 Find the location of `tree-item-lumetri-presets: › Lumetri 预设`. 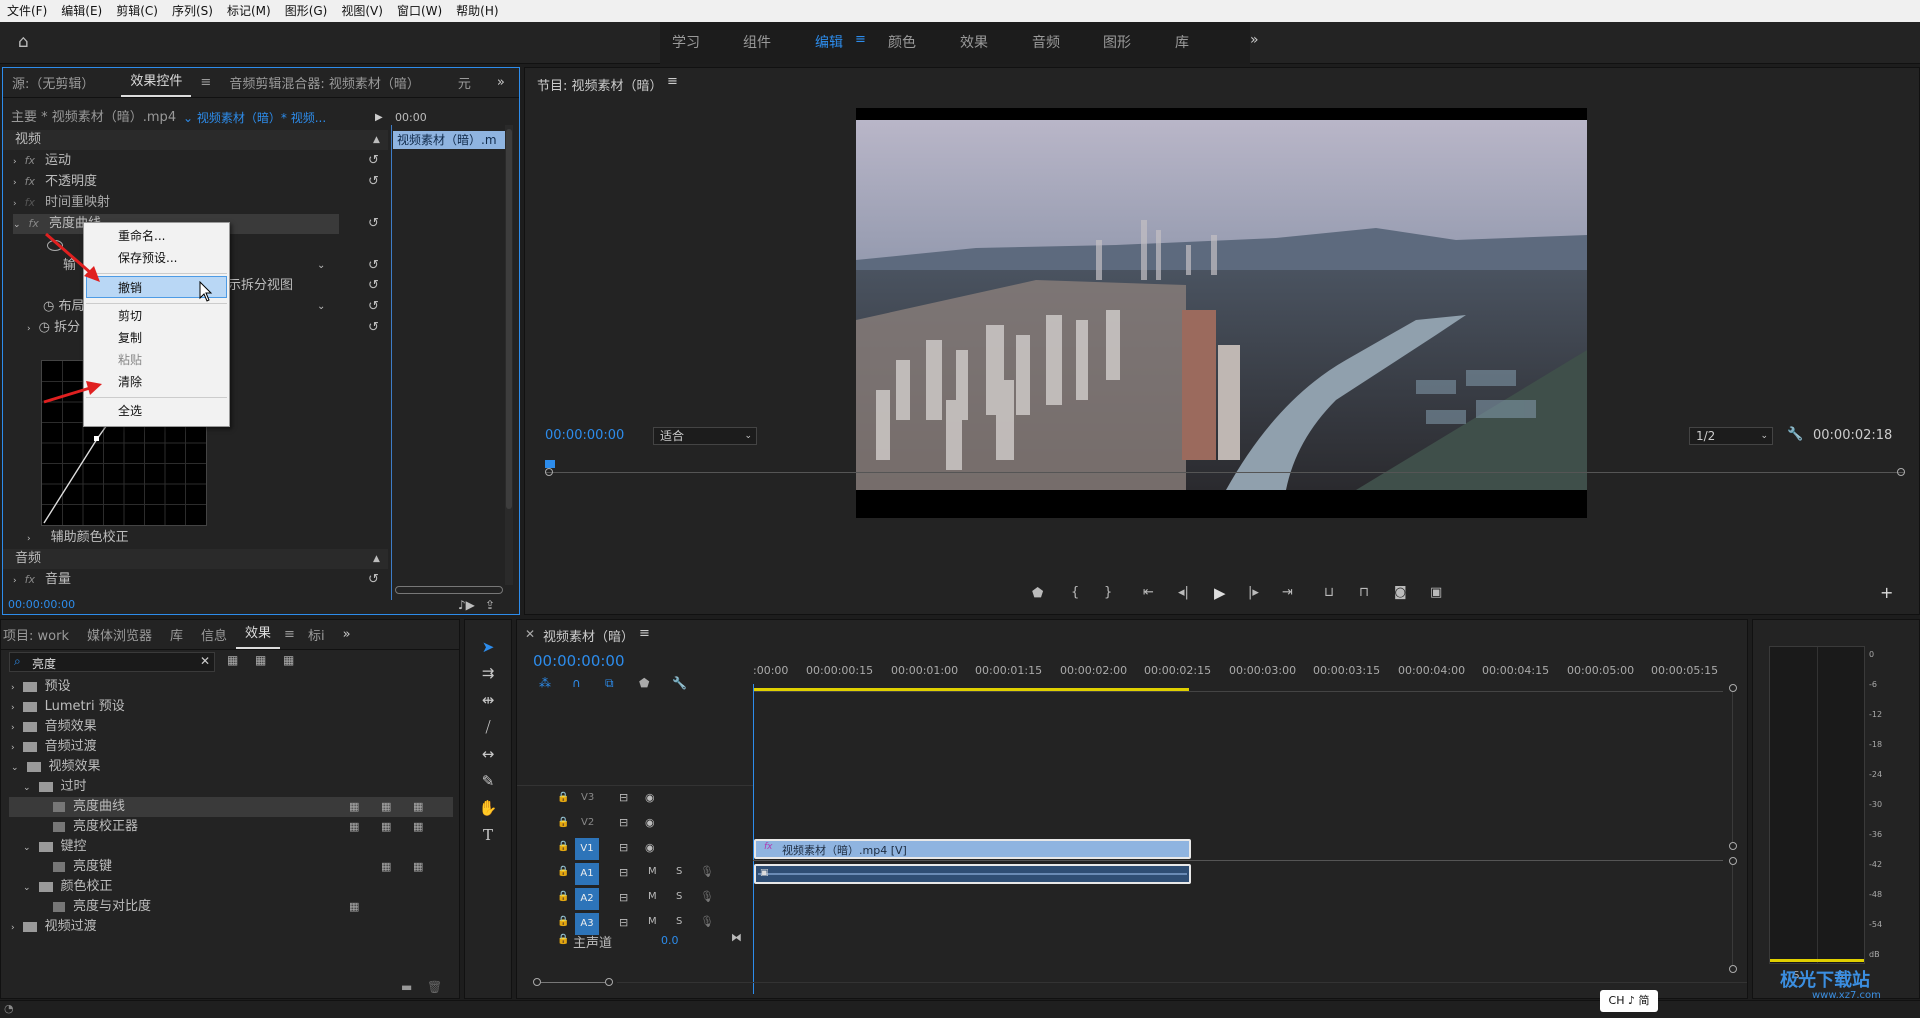

tree-item-lumetri-presets: › Lumetri 预设 is located at coordinates (68, 707).